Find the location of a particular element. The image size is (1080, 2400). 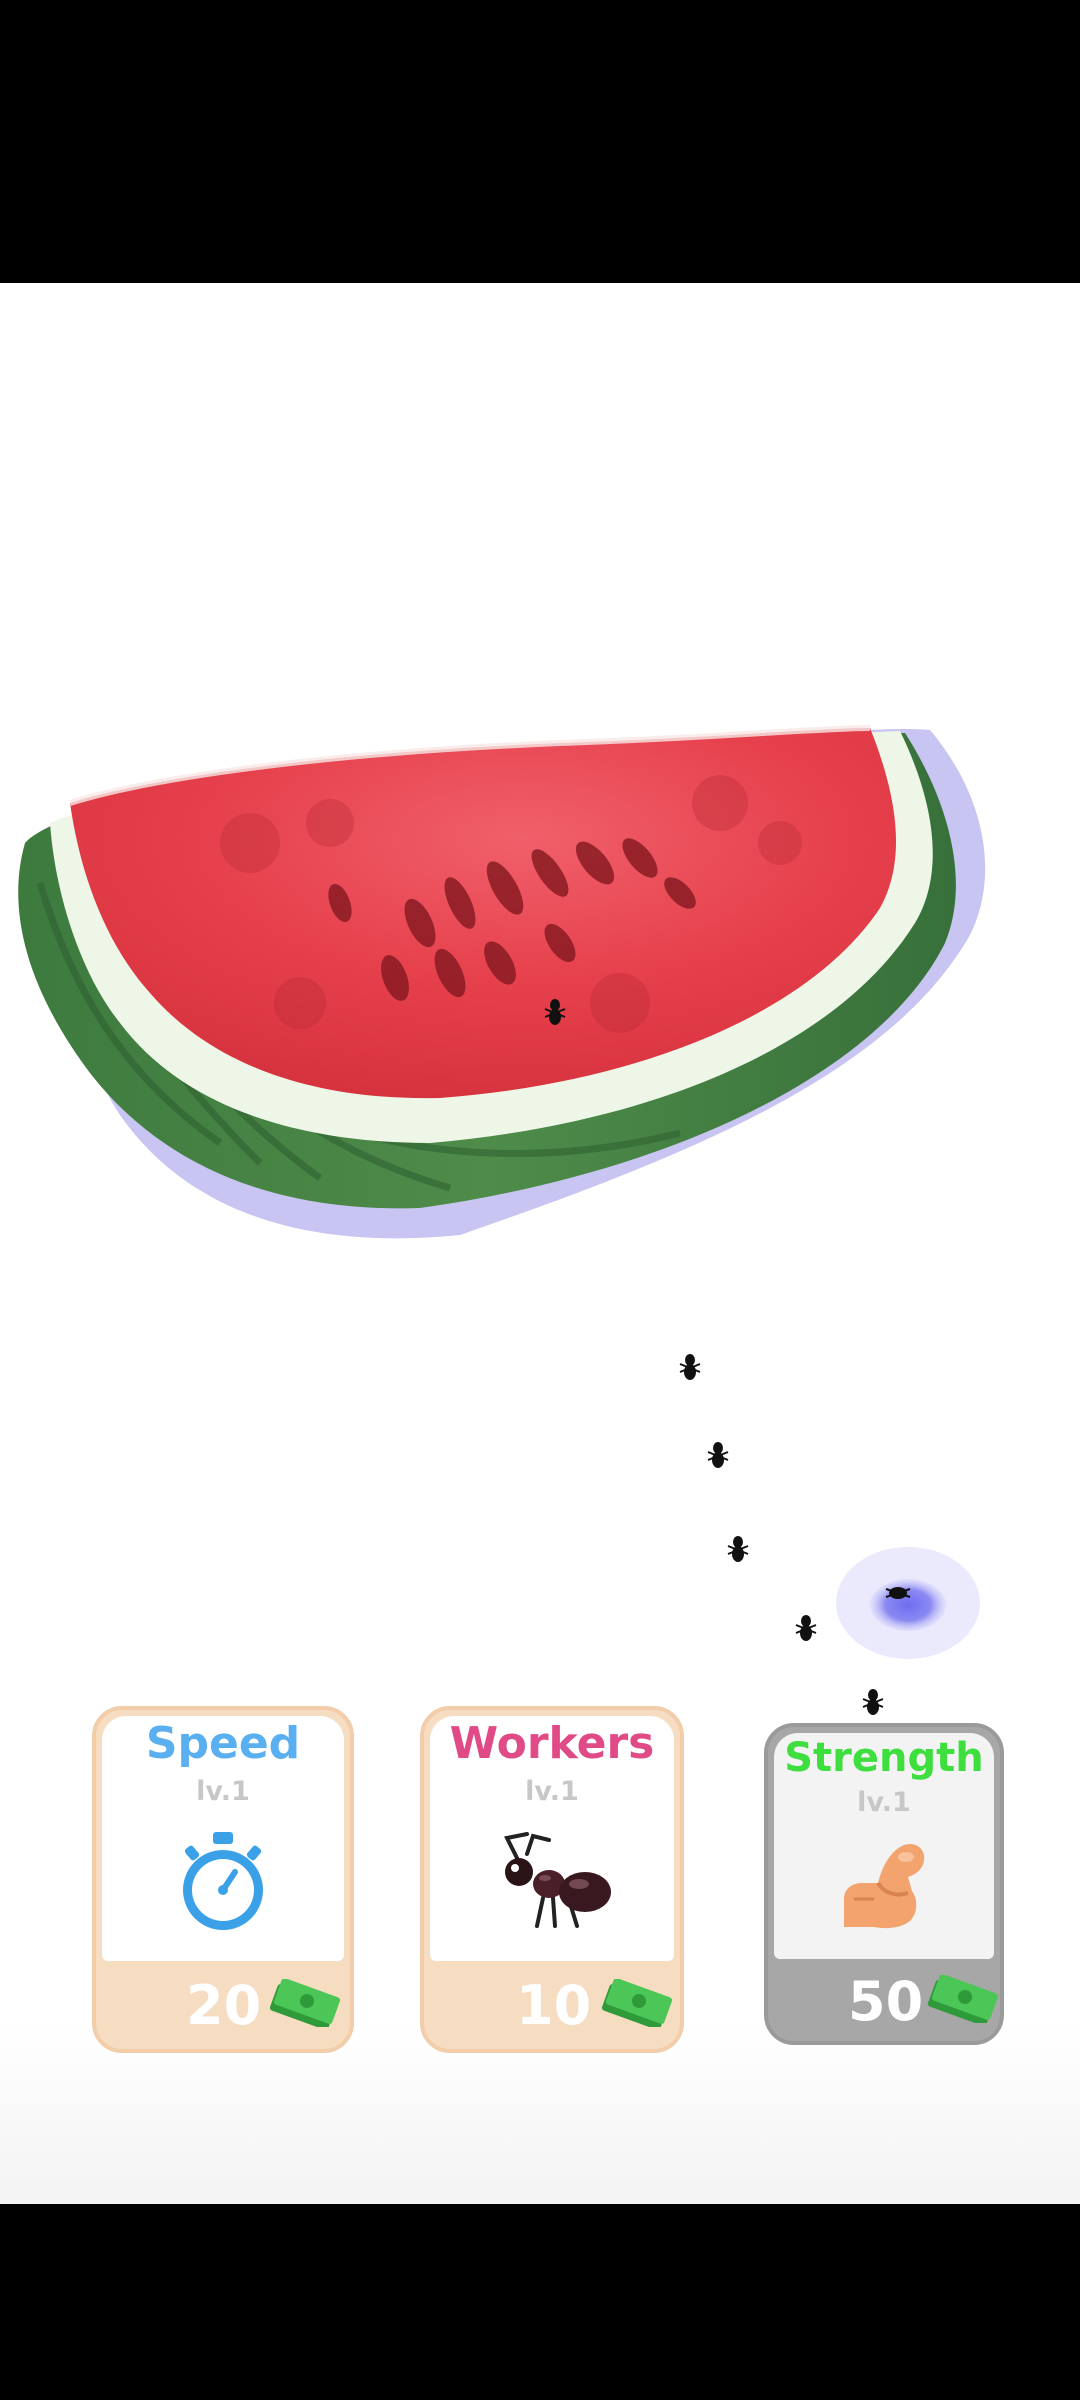

upgrade-card-speed: Speed lv.1 20 is located at coordinates (223, 1879).